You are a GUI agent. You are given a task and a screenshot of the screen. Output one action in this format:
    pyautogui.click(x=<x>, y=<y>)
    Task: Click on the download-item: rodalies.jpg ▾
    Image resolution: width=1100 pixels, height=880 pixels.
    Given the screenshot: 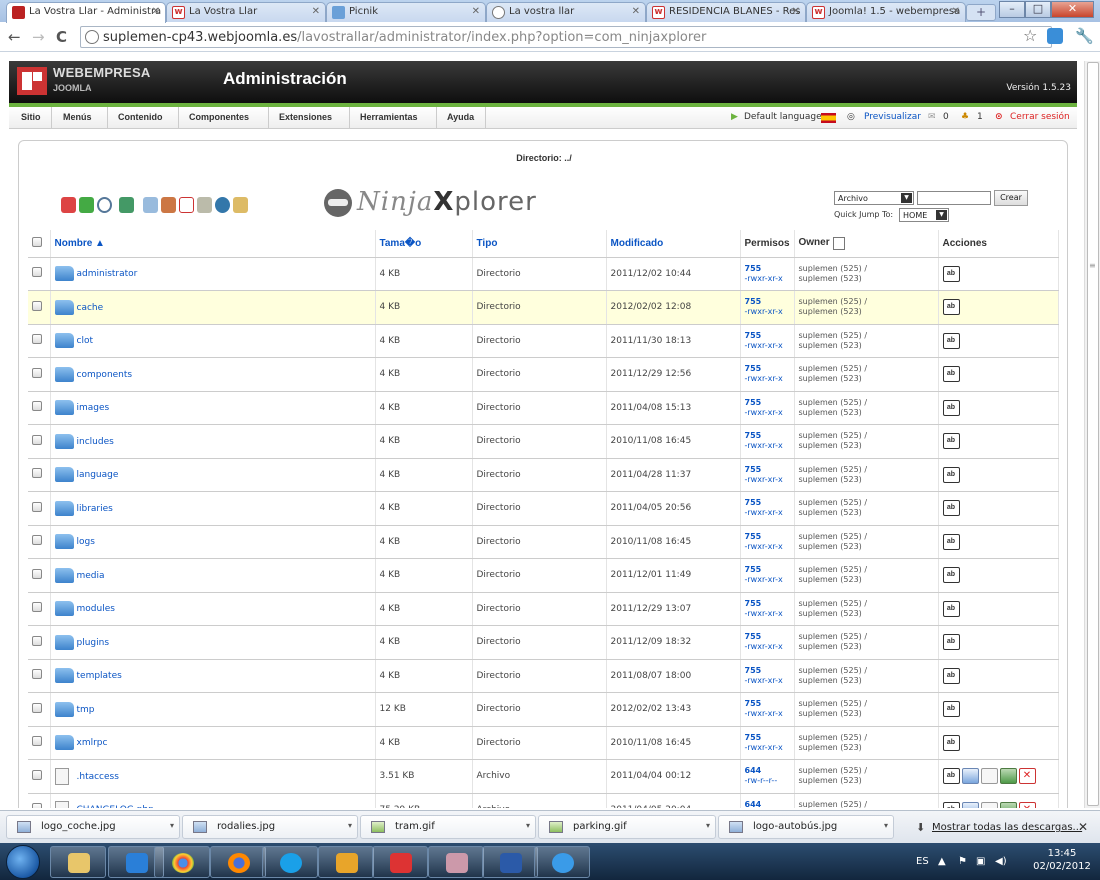 What is the action you would take?
    pyautogui.click(x=270, y=827)
    